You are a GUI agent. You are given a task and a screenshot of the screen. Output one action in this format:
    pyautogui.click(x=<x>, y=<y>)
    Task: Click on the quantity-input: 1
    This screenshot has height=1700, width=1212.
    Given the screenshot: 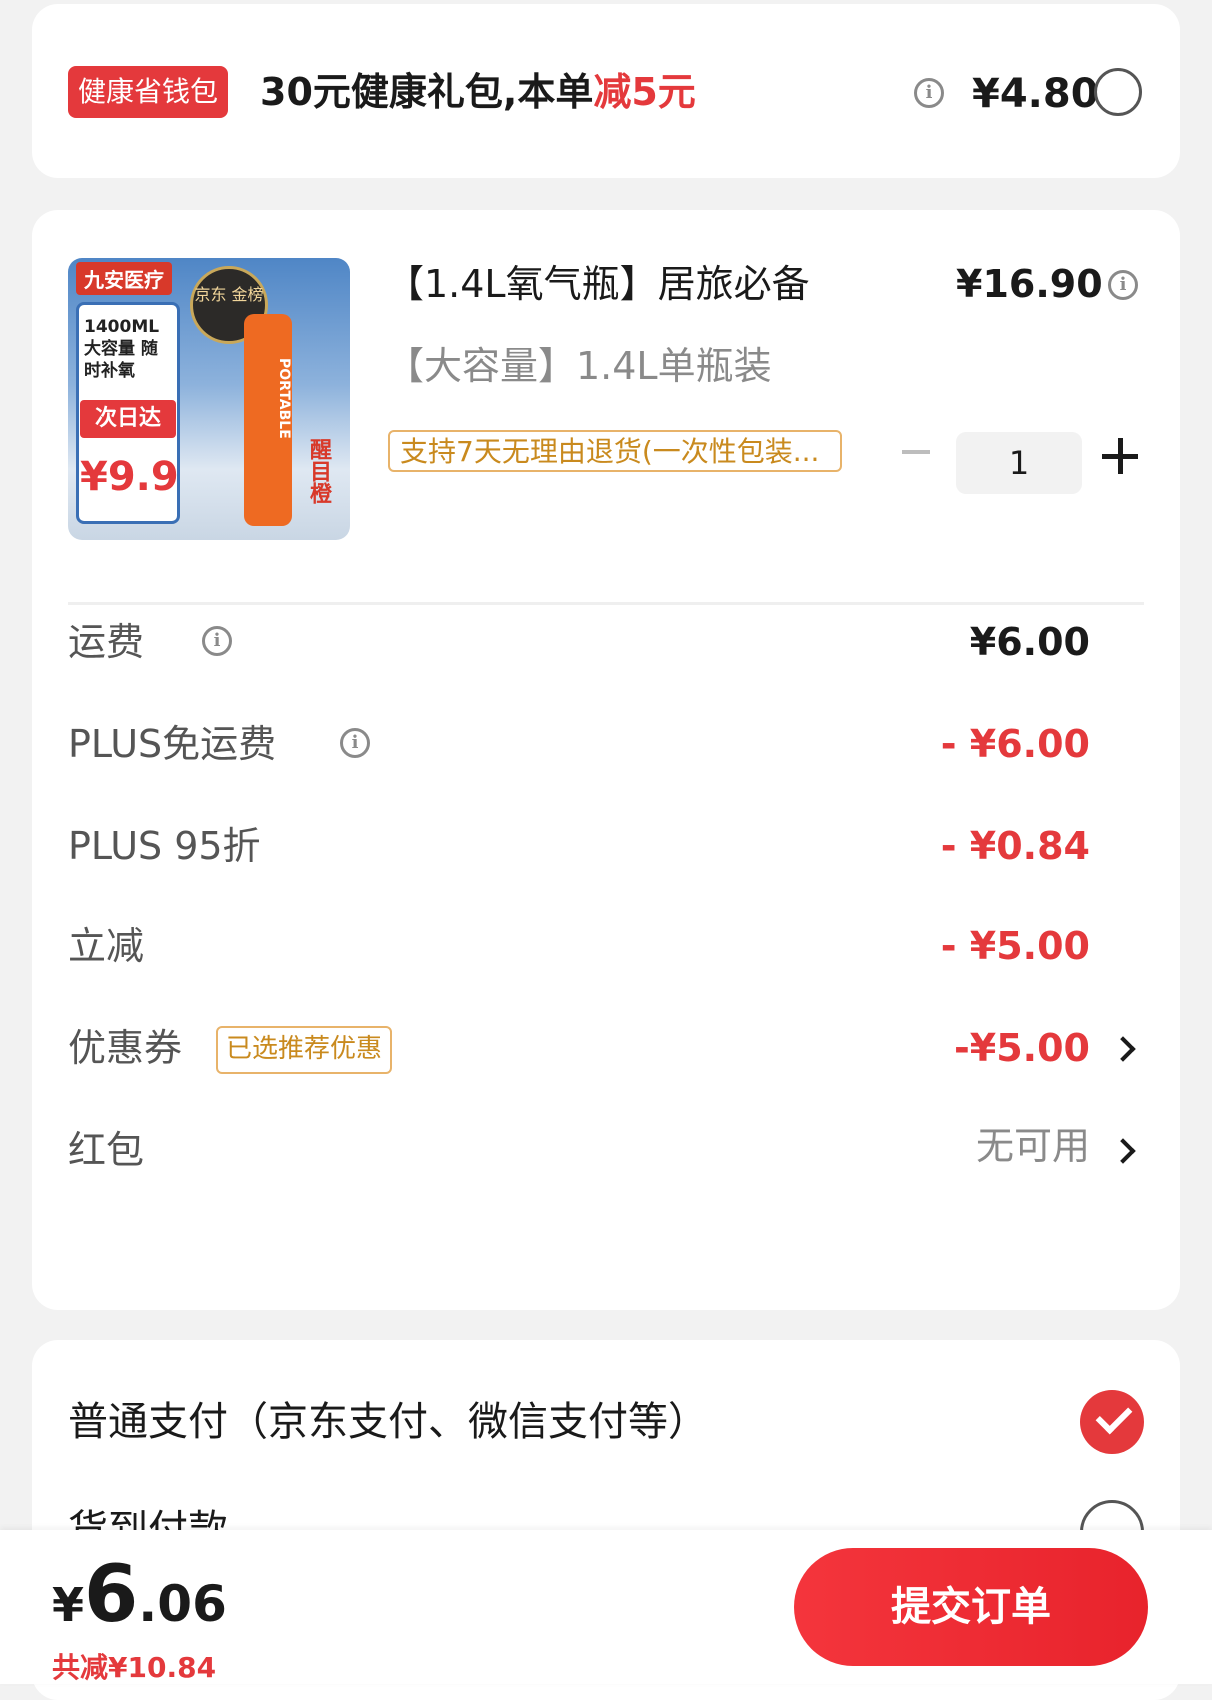 What is the action you would take?
    pyautogui.click(x=1019, y=463)
    